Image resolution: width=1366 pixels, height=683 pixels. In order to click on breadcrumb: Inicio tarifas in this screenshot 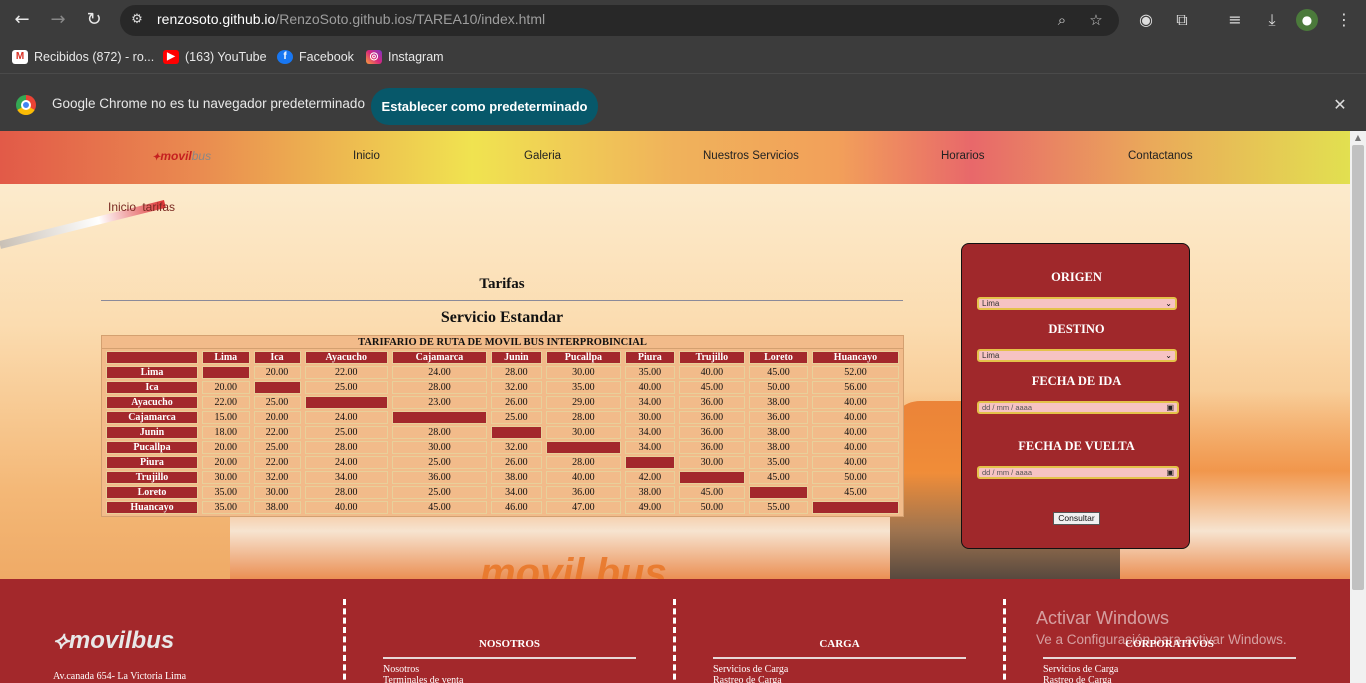, I will do `click(141, 207)`.